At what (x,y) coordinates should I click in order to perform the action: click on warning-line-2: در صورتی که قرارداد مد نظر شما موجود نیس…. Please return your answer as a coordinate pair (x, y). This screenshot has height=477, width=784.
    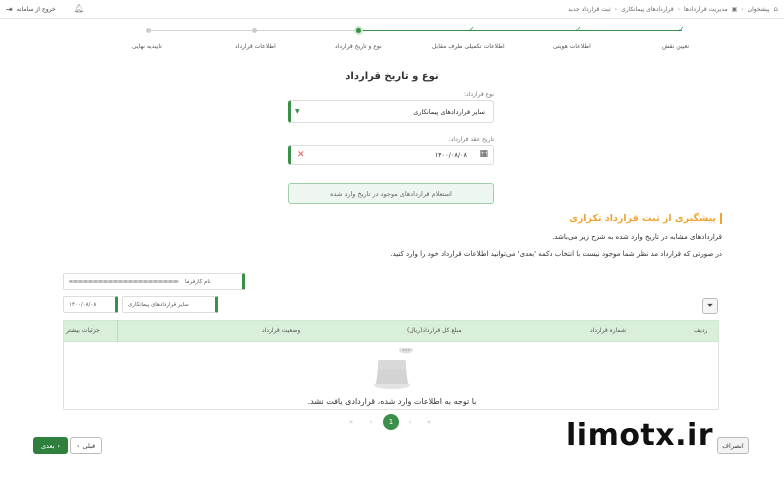
    Looking at the image, I should click on (556, 254).